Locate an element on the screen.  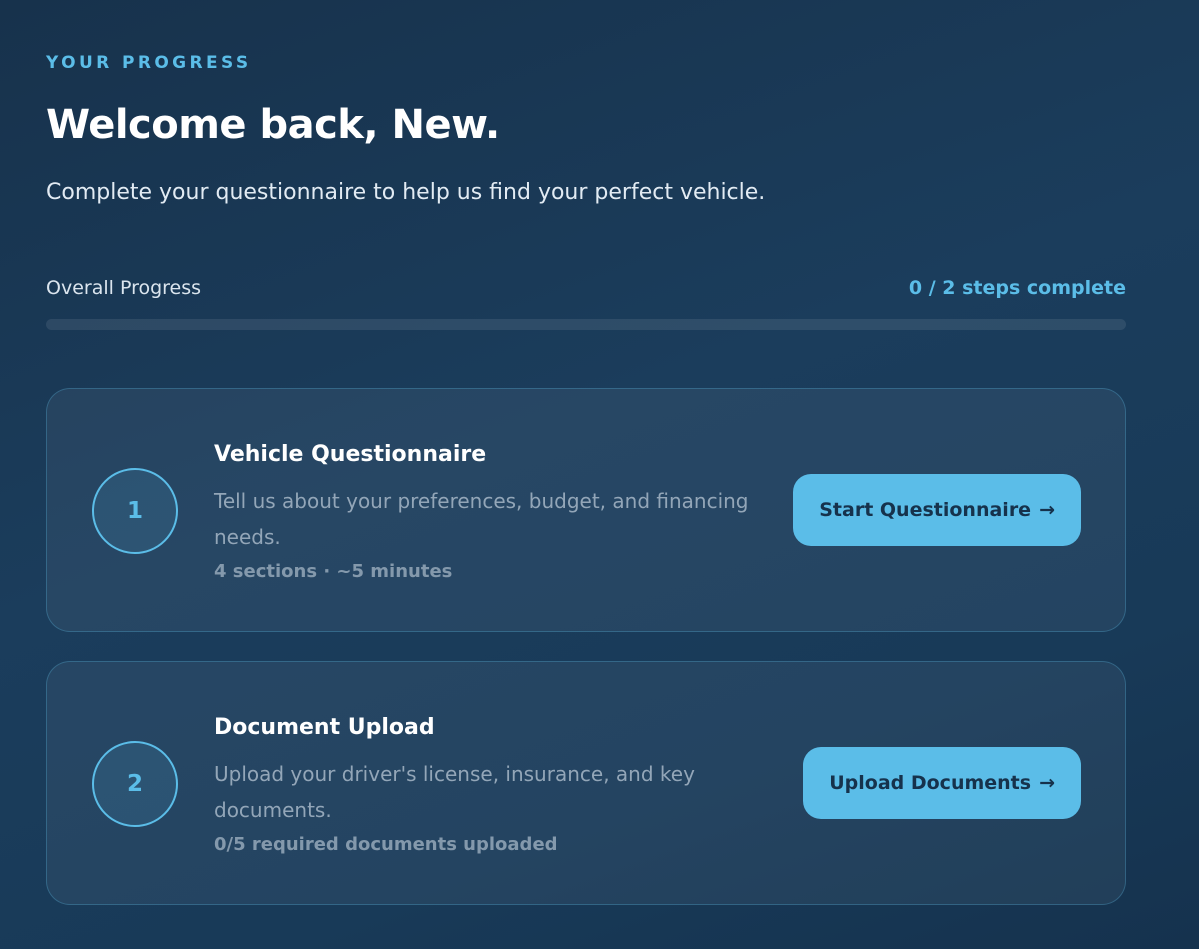
button-label: Start Questionnaire is located at coordinates (925, 510).